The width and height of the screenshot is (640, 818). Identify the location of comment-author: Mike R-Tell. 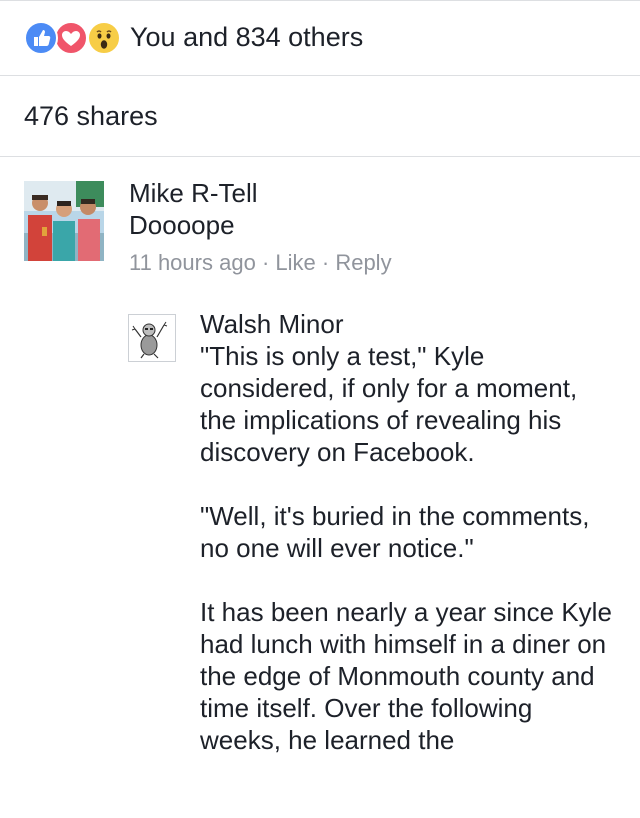
(193, 193).